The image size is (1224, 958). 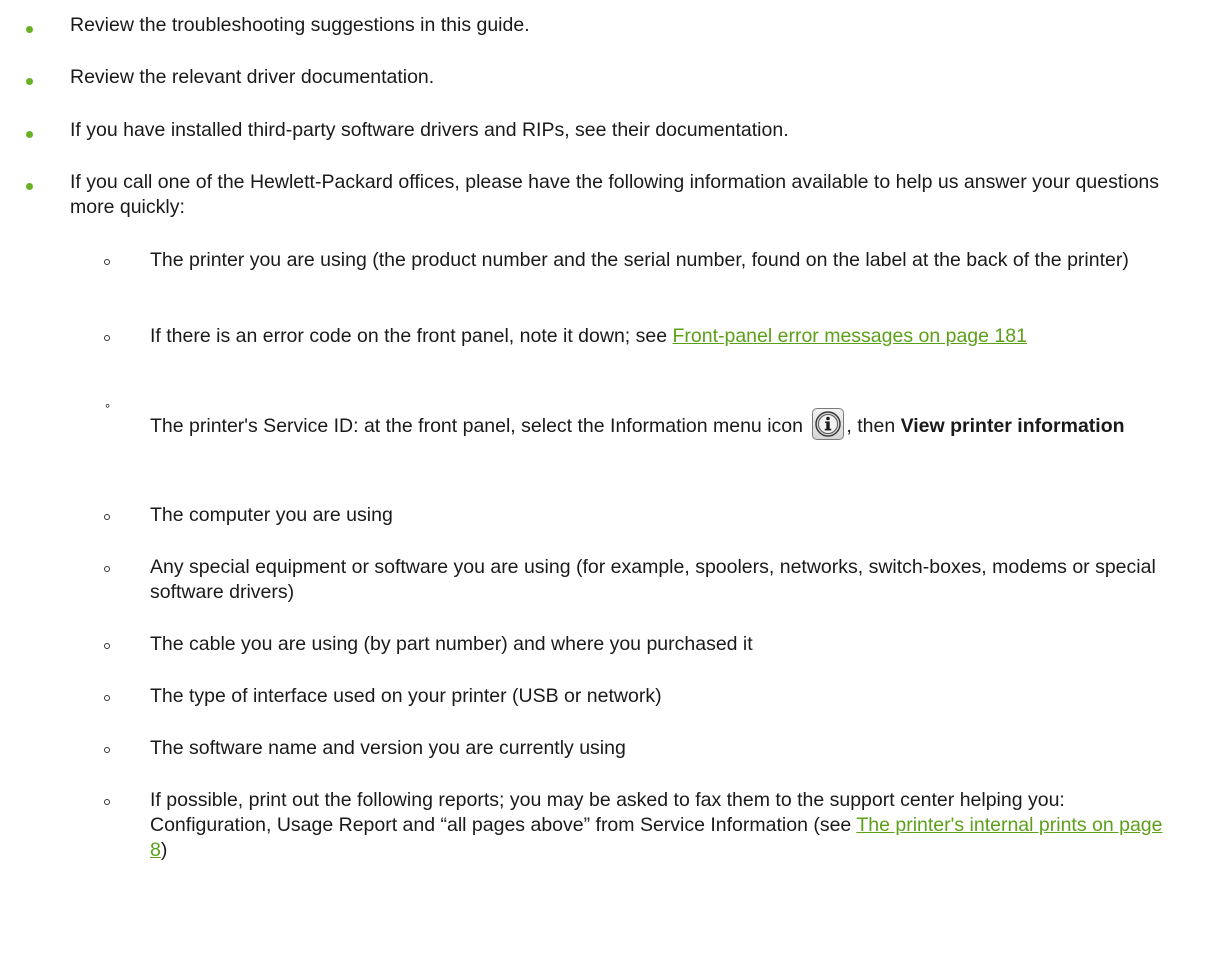 What do you see at coordinates (1012, 426) in the screenshot?
I see `view-printer-information-label: View printer information` at bounding box center [1012, 426].